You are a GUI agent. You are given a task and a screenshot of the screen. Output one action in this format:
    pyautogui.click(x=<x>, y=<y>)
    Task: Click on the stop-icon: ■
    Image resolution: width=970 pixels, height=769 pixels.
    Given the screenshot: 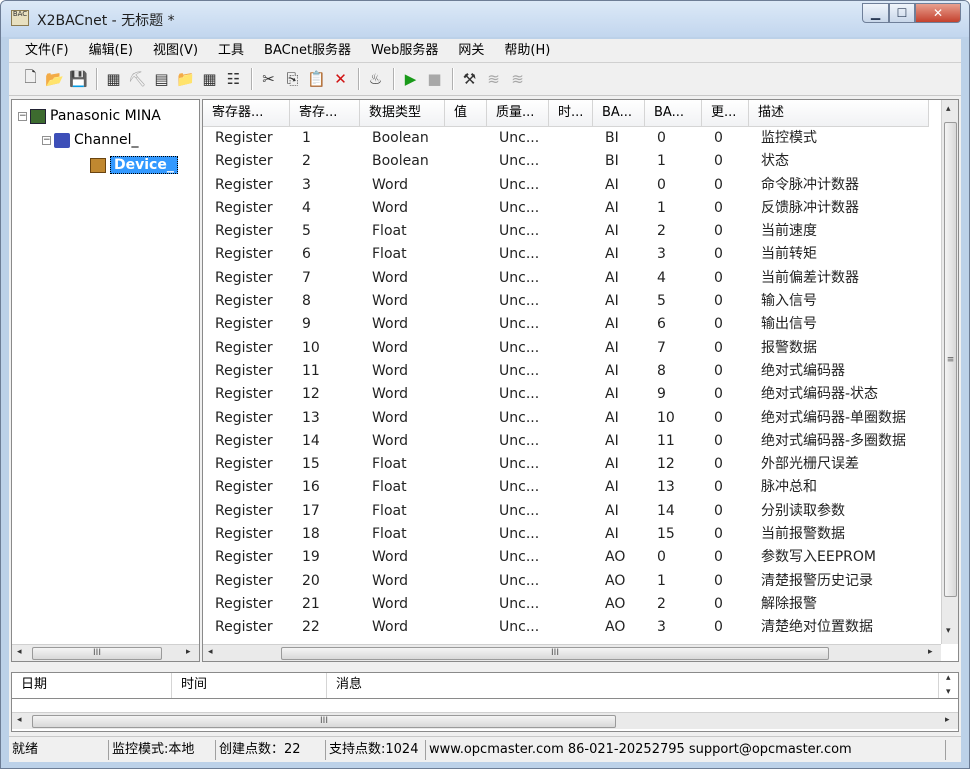 What is the action you would take?
    pyautogui.click(x=434, y=79)
    